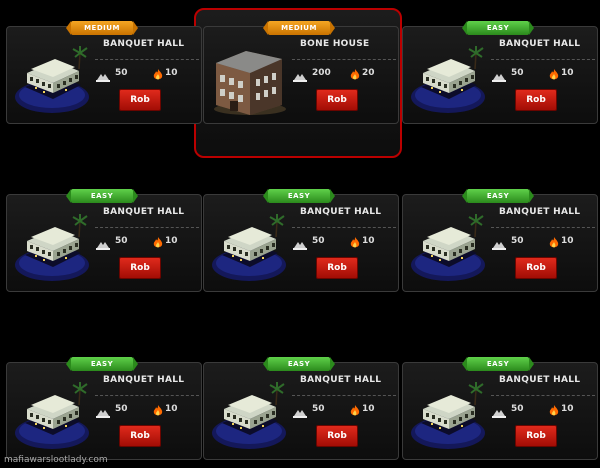 This screenshot has height=468, width=600. What do you see at coordinates (335, 44) in the screenshot?
I see `target-name: BONE HOUSE` at bounding box center [335, 44].